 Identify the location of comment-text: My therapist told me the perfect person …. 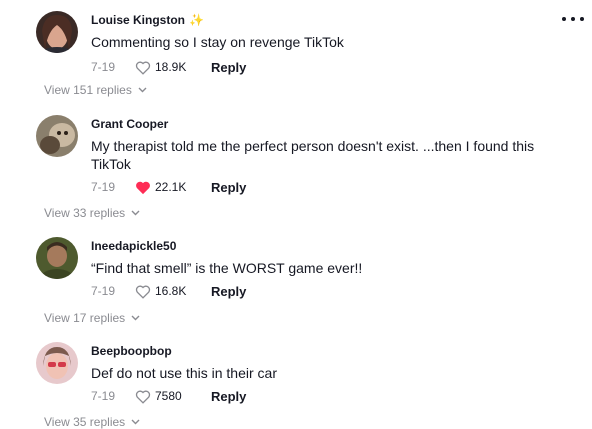
(313, 155).